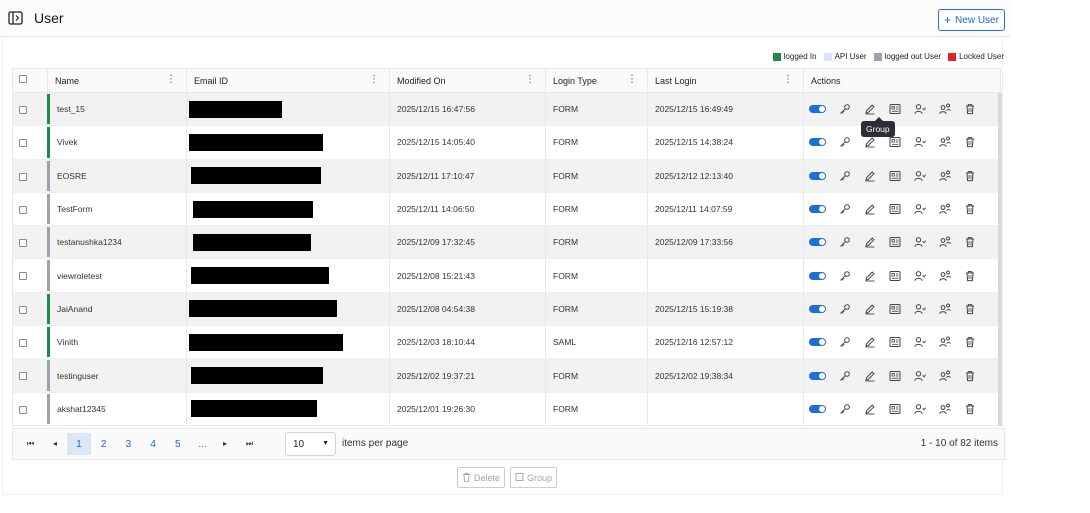 This screenshot has height=513, width=1090. Describe the element at coordinates (249, 444) in the screenshot. I see `last-page-icon: ⏭` at that location.